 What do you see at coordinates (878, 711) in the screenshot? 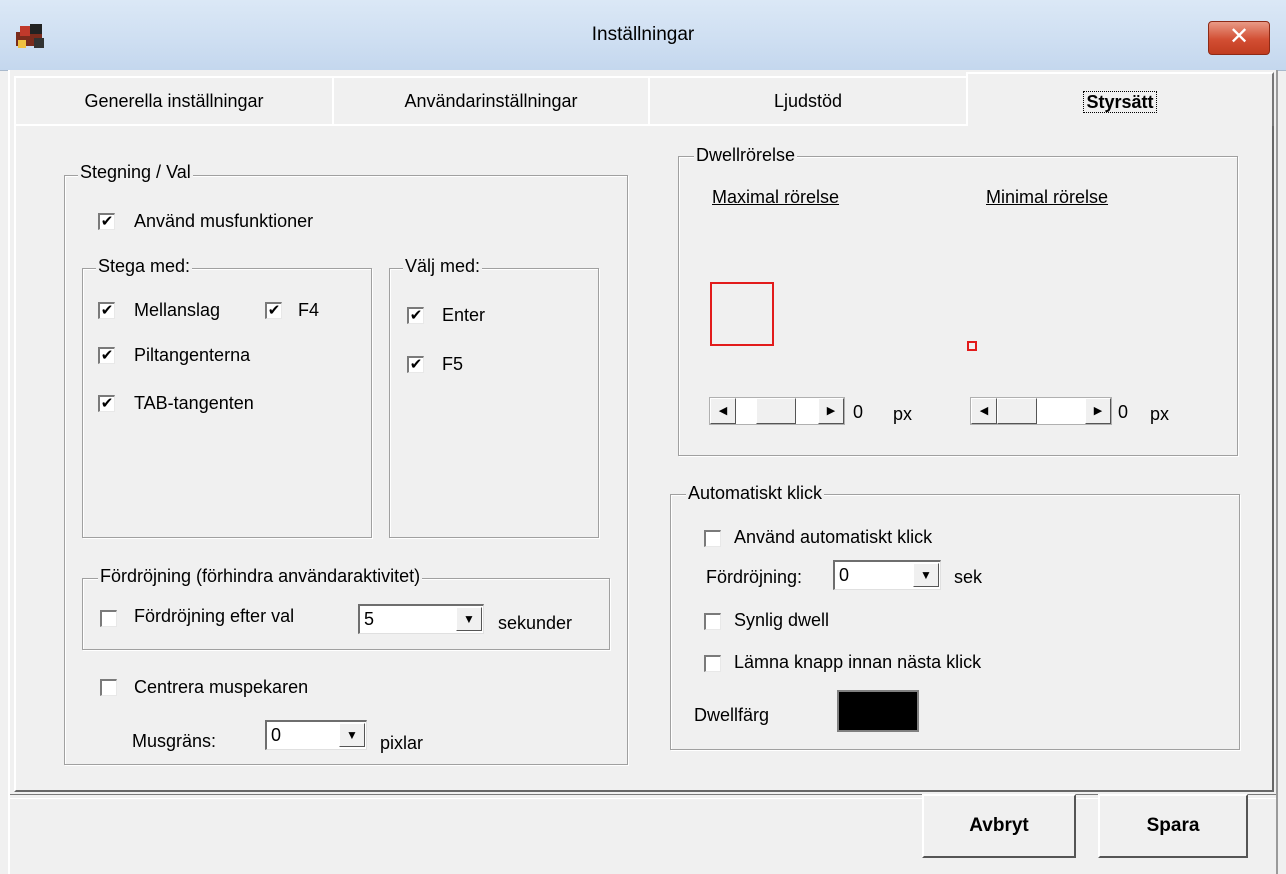
I see `dwell-color-swatch` at bounding box center [878, 711].